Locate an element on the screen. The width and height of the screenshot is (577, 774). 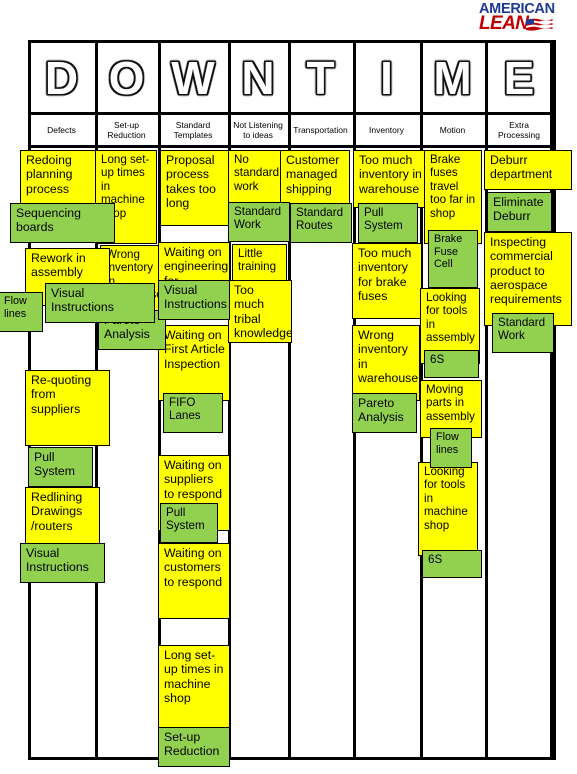
acronym-letter-glyph: M is located at coordinates (452, 78).